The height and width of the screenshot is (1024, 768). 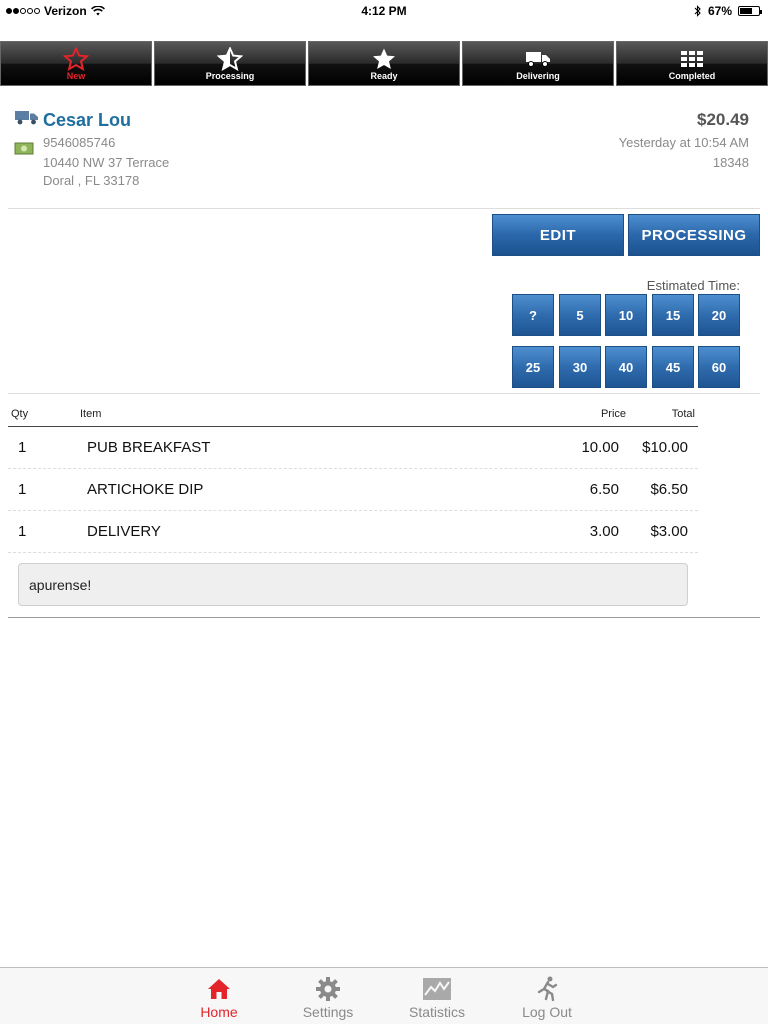 I want to click on estimated-time-option: ?, so click(x=533, y=315).